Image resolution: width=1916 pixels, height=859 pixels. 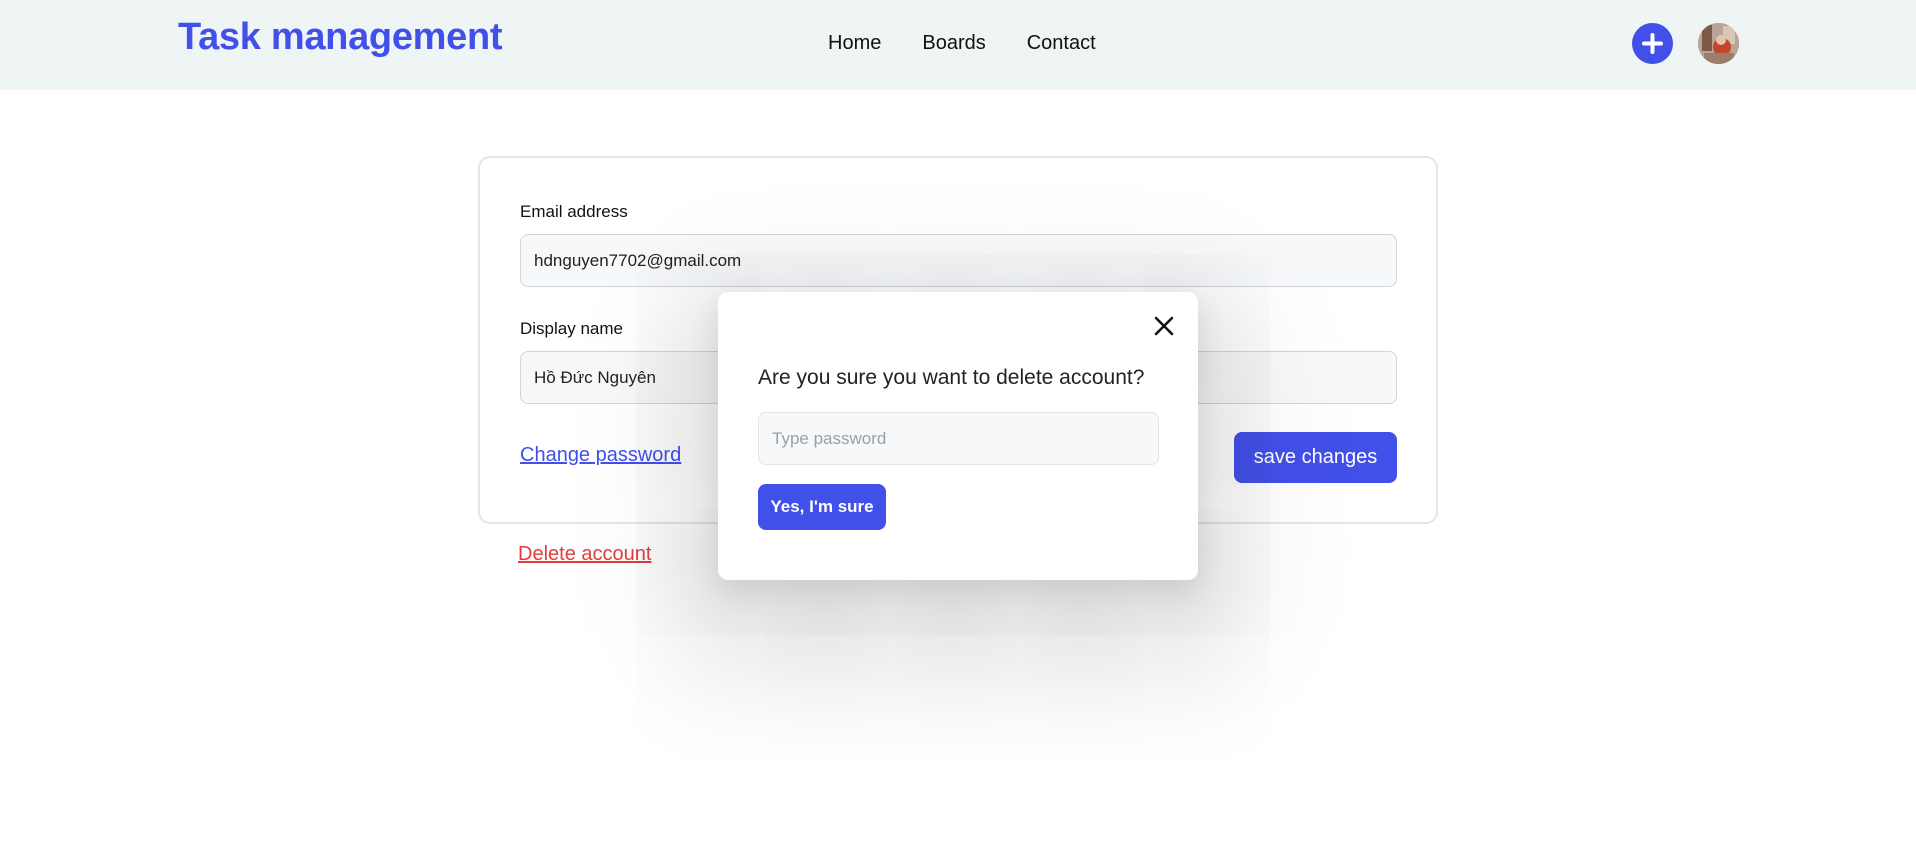 I want to click on delete-confirmation-question: Are you sure you want to delete account?, so click(x=951, y=377).